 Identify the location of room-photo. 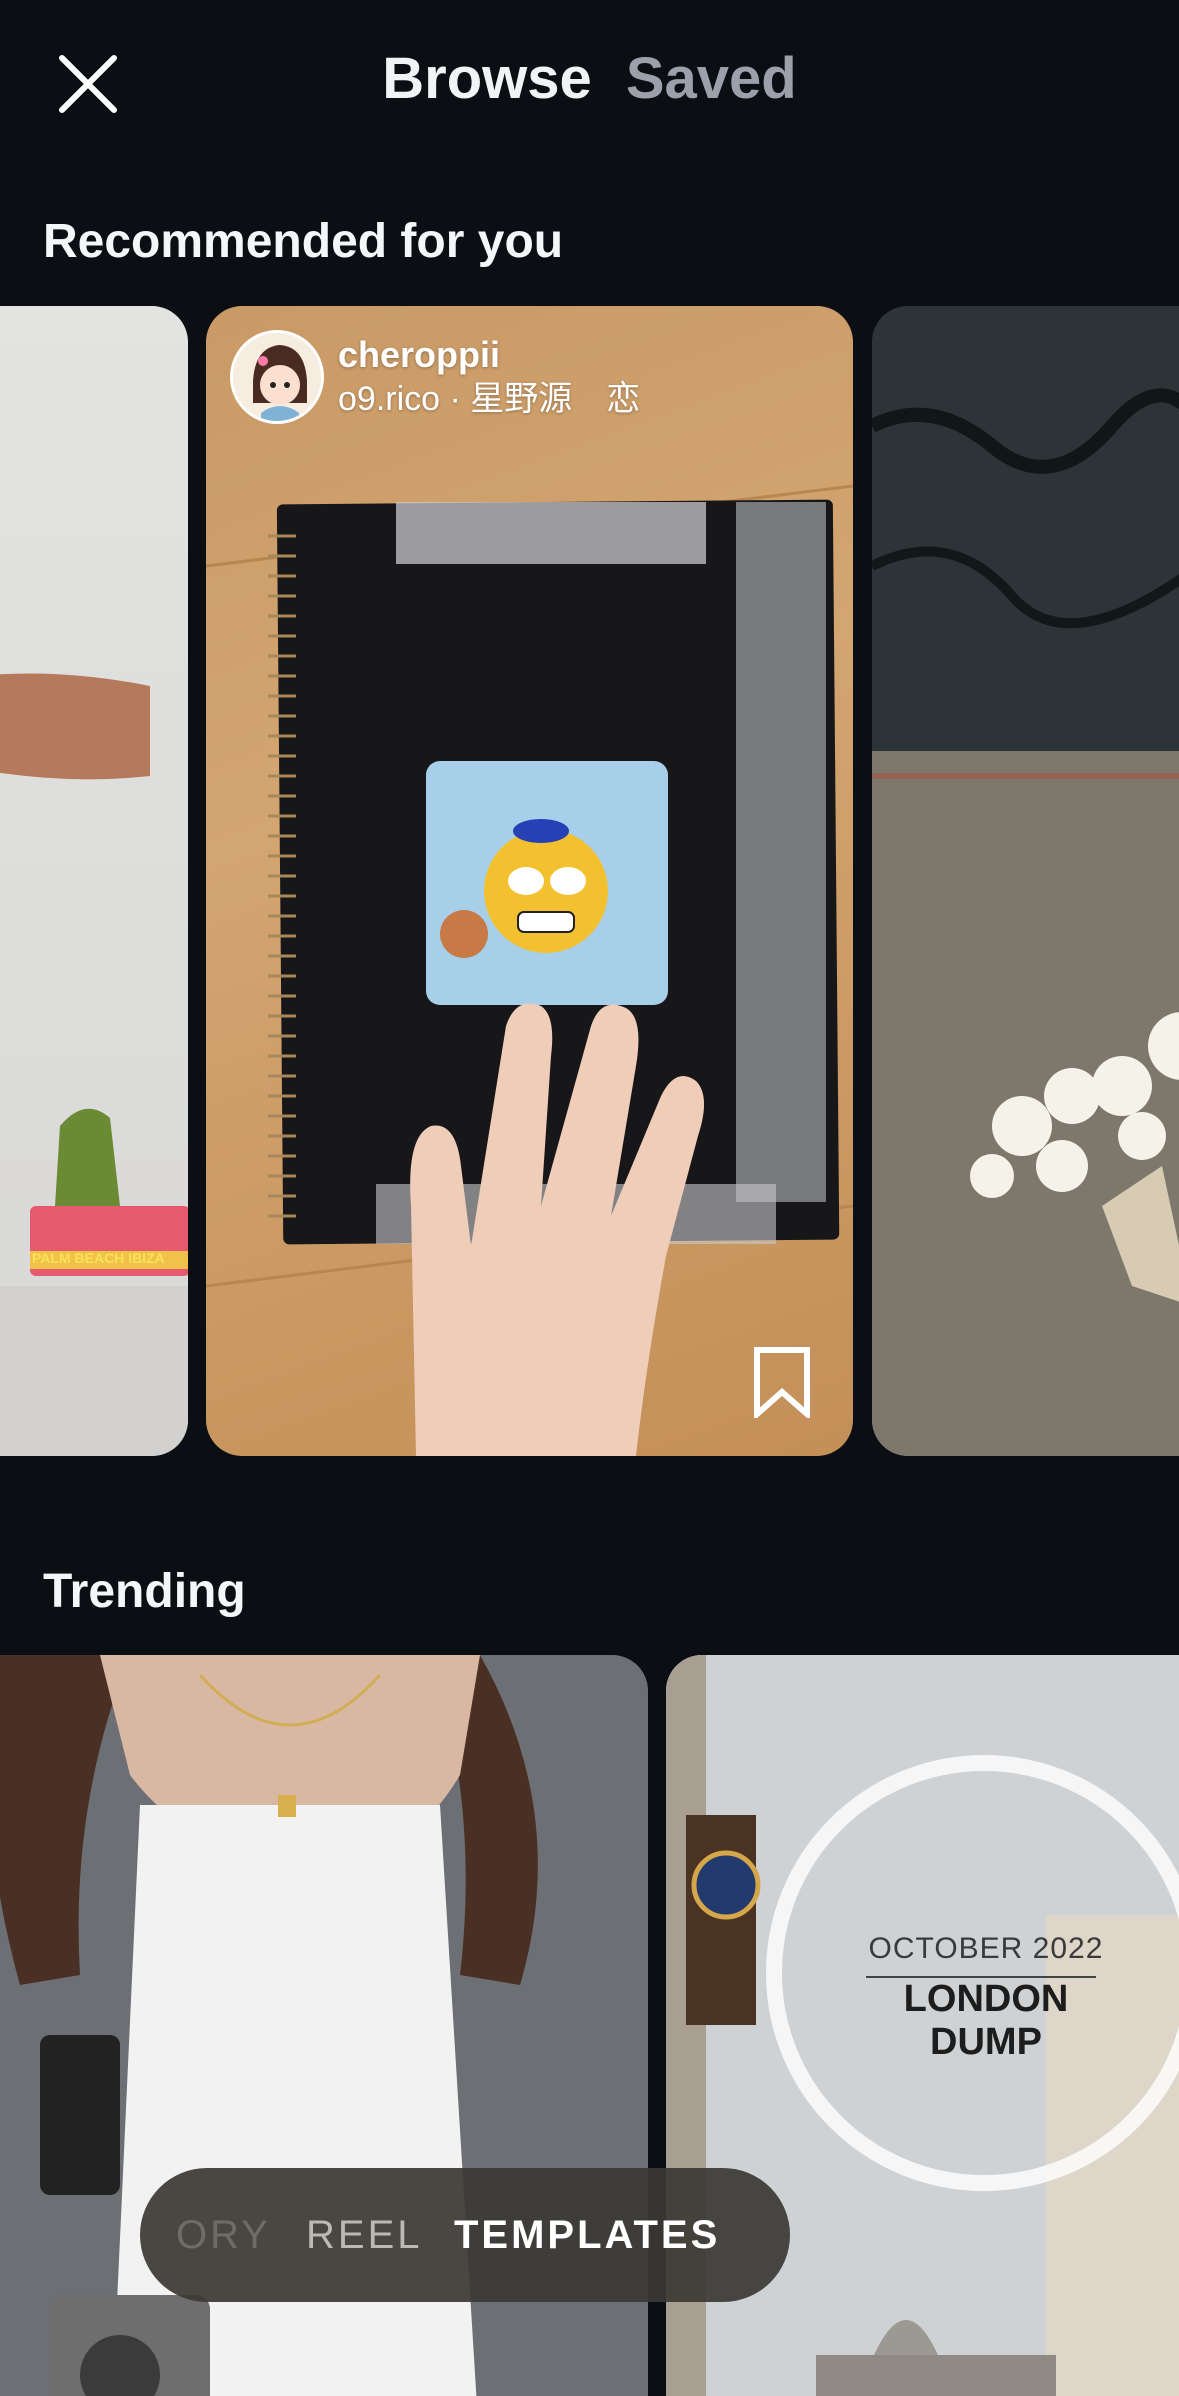
(94, 1064).